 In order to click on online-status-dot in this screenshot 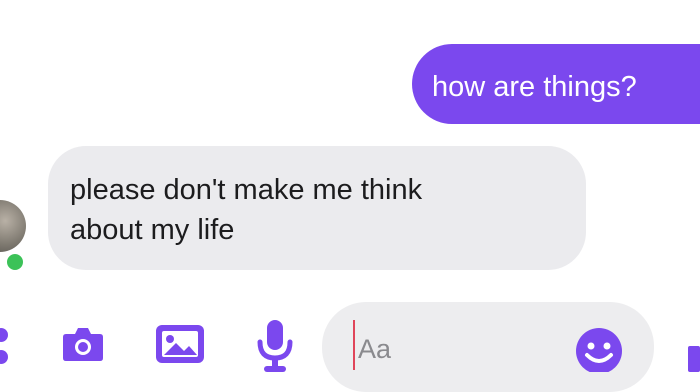, I will do `click(15, 262)`.